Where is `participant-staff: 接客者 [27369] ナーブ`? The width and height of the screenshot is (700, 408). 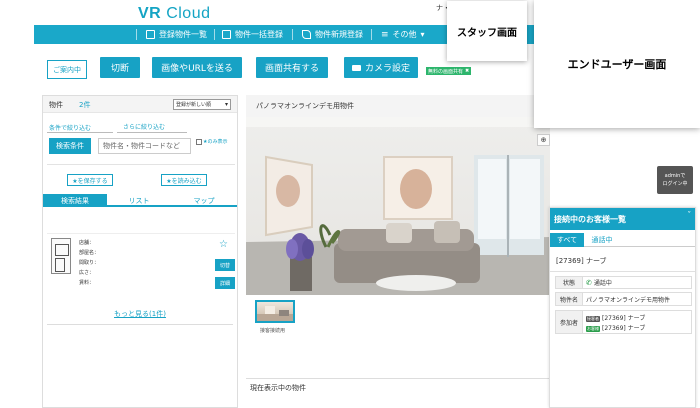
participant-staff: 接客者 [27369] ナーブ is located at coordinates (615, 317).